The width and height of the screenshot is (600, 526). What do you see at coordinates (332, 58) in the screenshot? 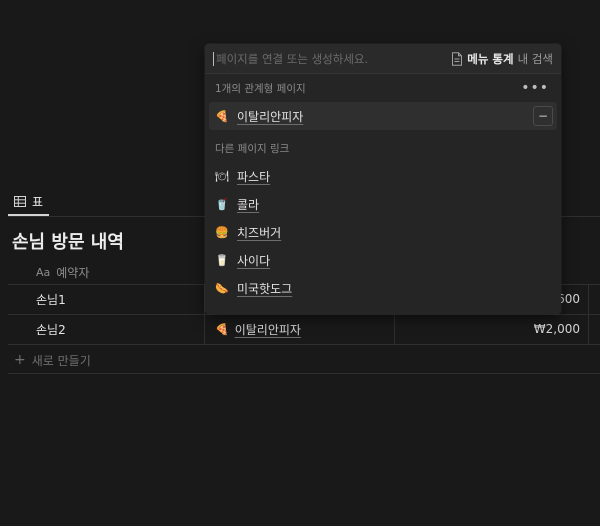
I see `search-input` at bounding box center [332, 58].